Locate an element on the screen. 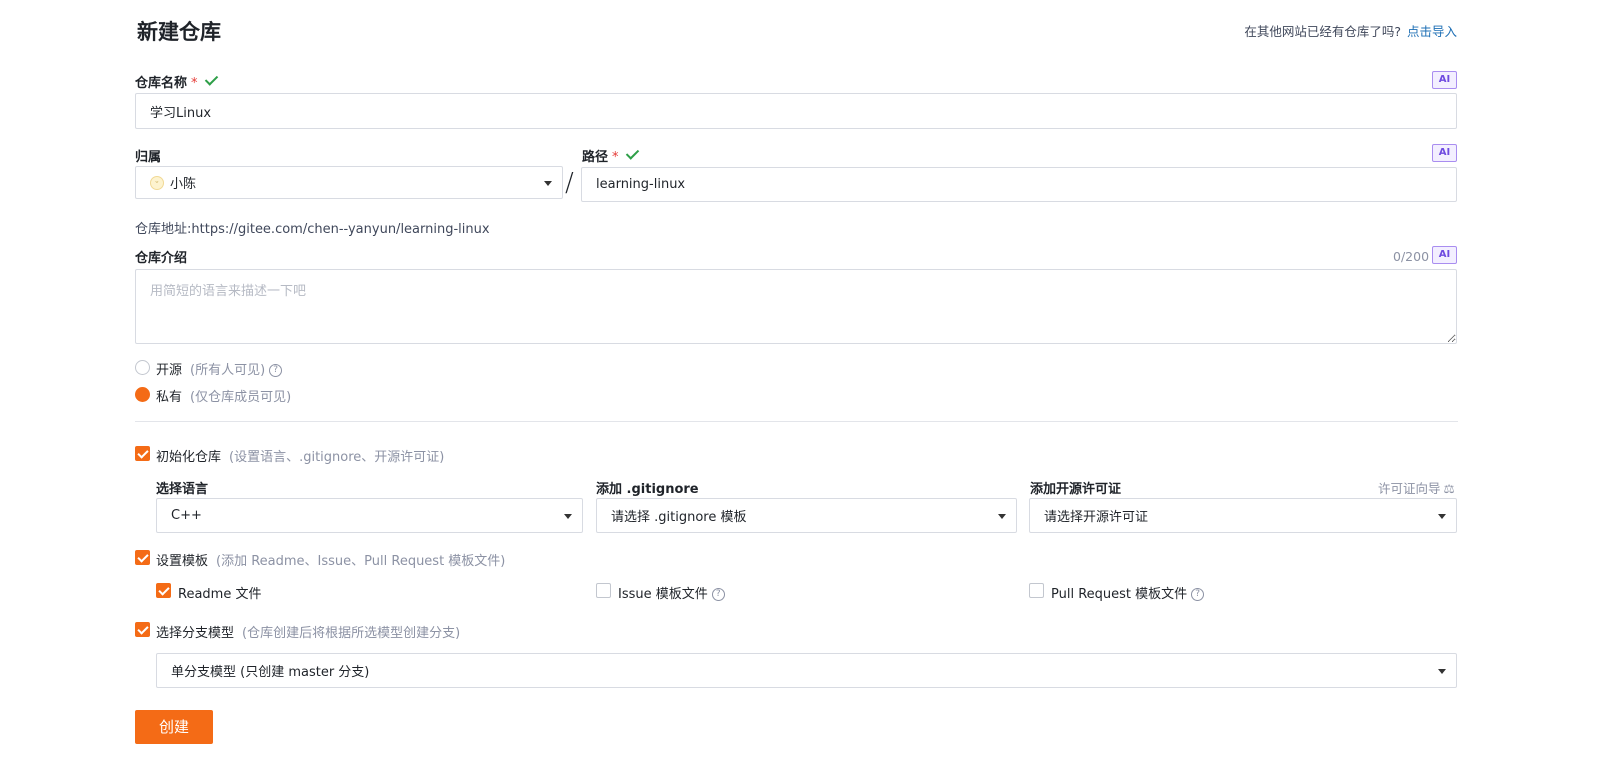 This screenshot has width=1597, height=779. license-select: 请选择开源许可证 is located at coordinates (1243, 515).